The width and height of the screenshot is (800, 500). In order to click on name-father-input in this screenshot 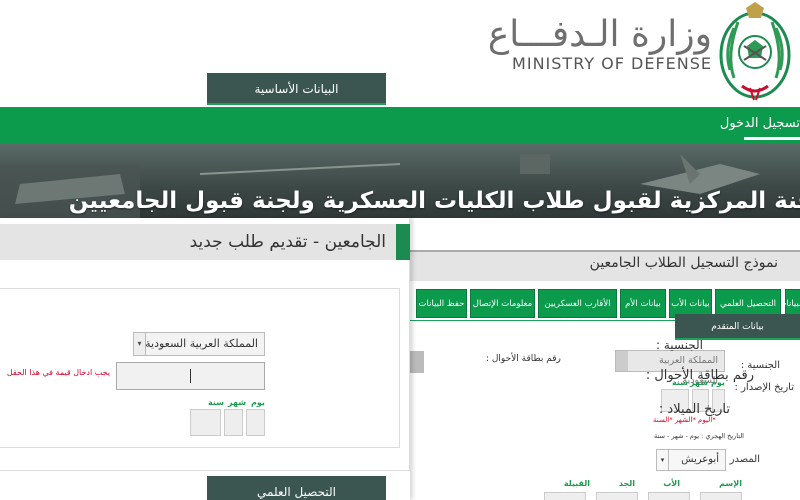, I will do `click(669, 496)`.